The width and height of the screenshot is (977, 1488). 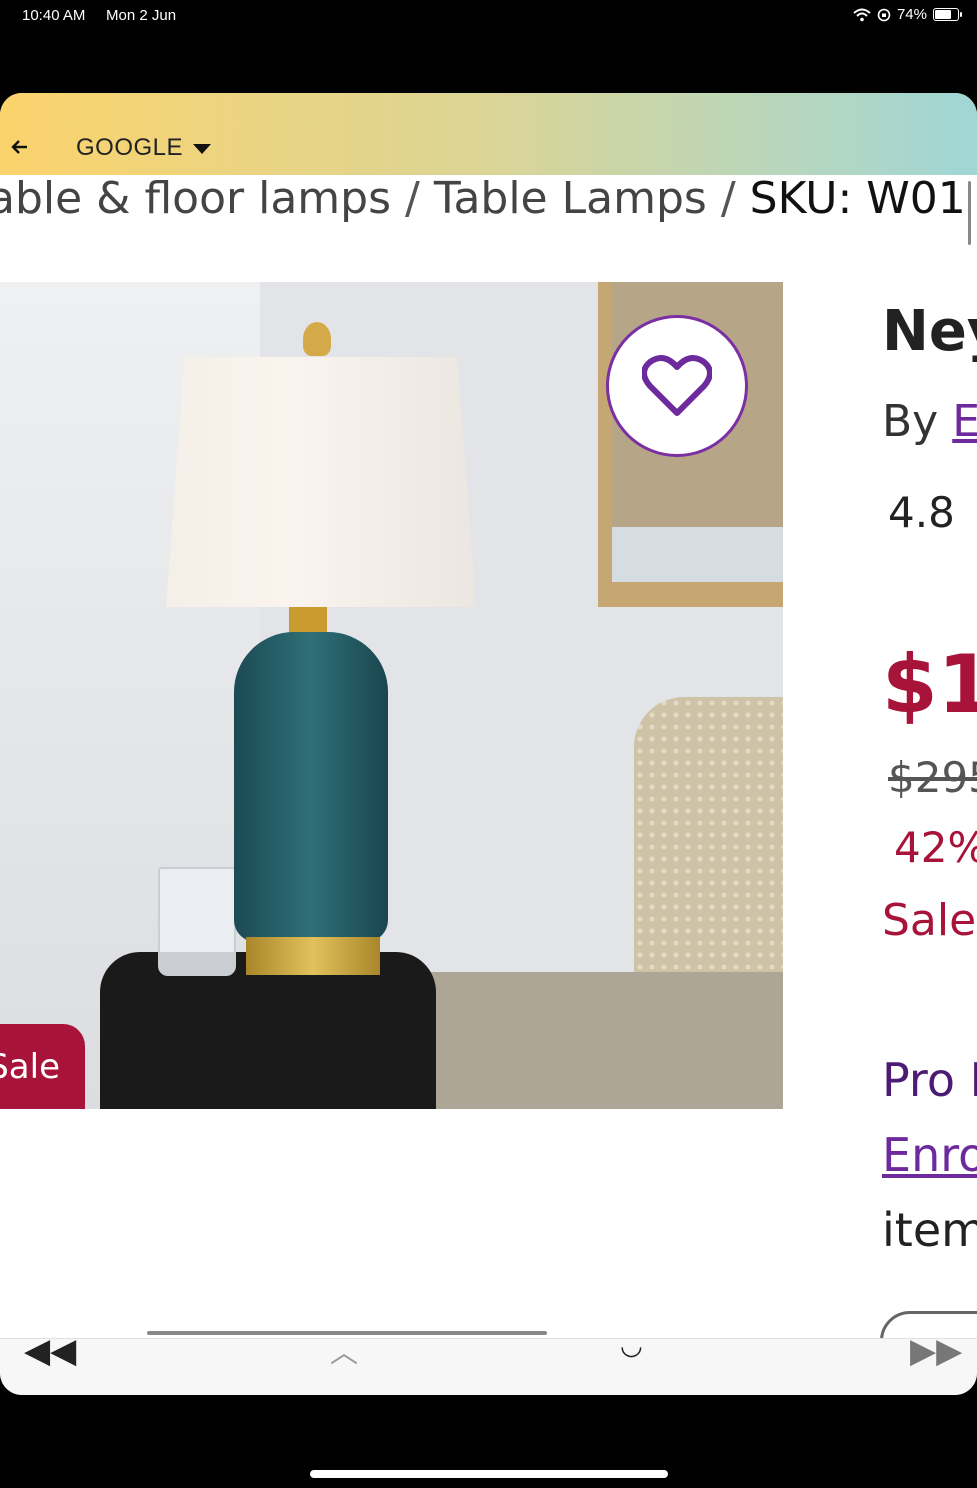 I want to click on back-button, so click(x=20, y=149).